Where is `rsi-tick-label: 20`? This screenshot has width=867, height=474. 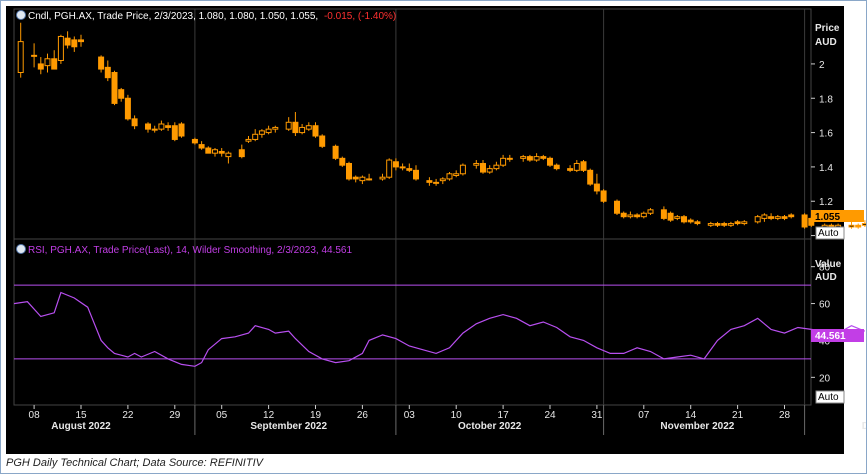
rsi-tick-label: 20 is located at coordinates (825, 378).